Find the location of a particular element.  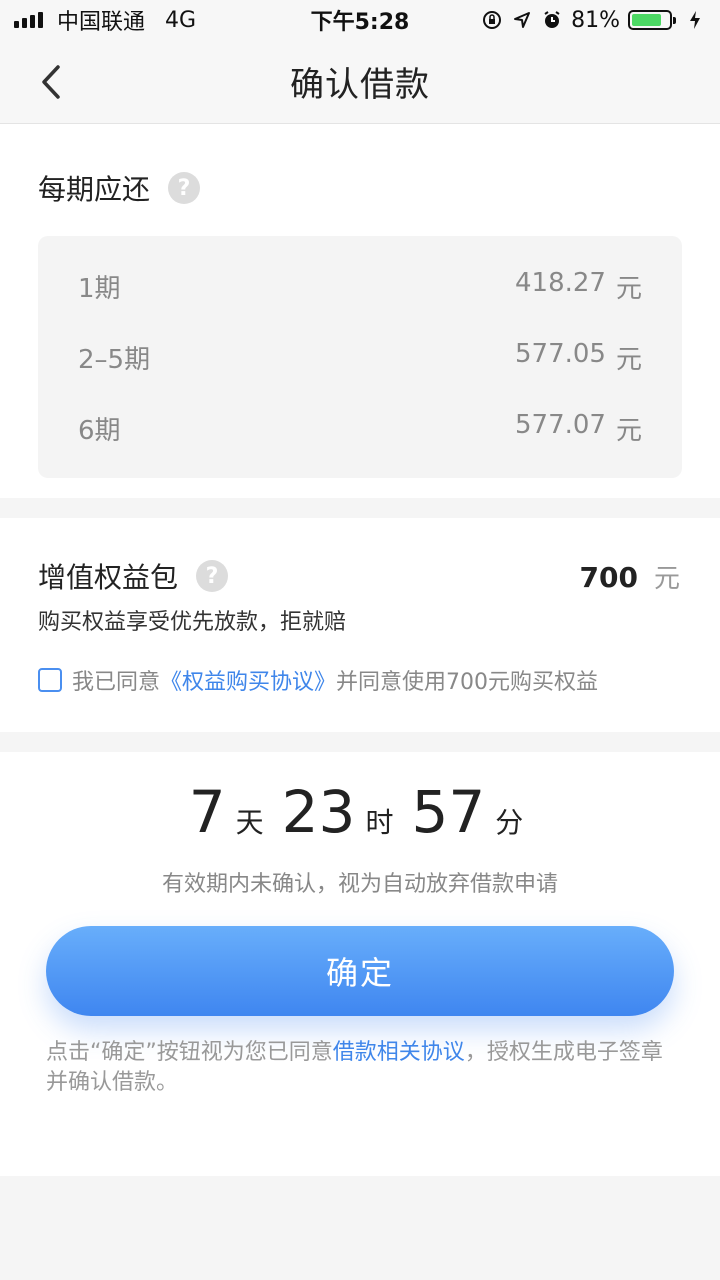

repayment-title: 每期应还 is located at coordinates (94, 189).